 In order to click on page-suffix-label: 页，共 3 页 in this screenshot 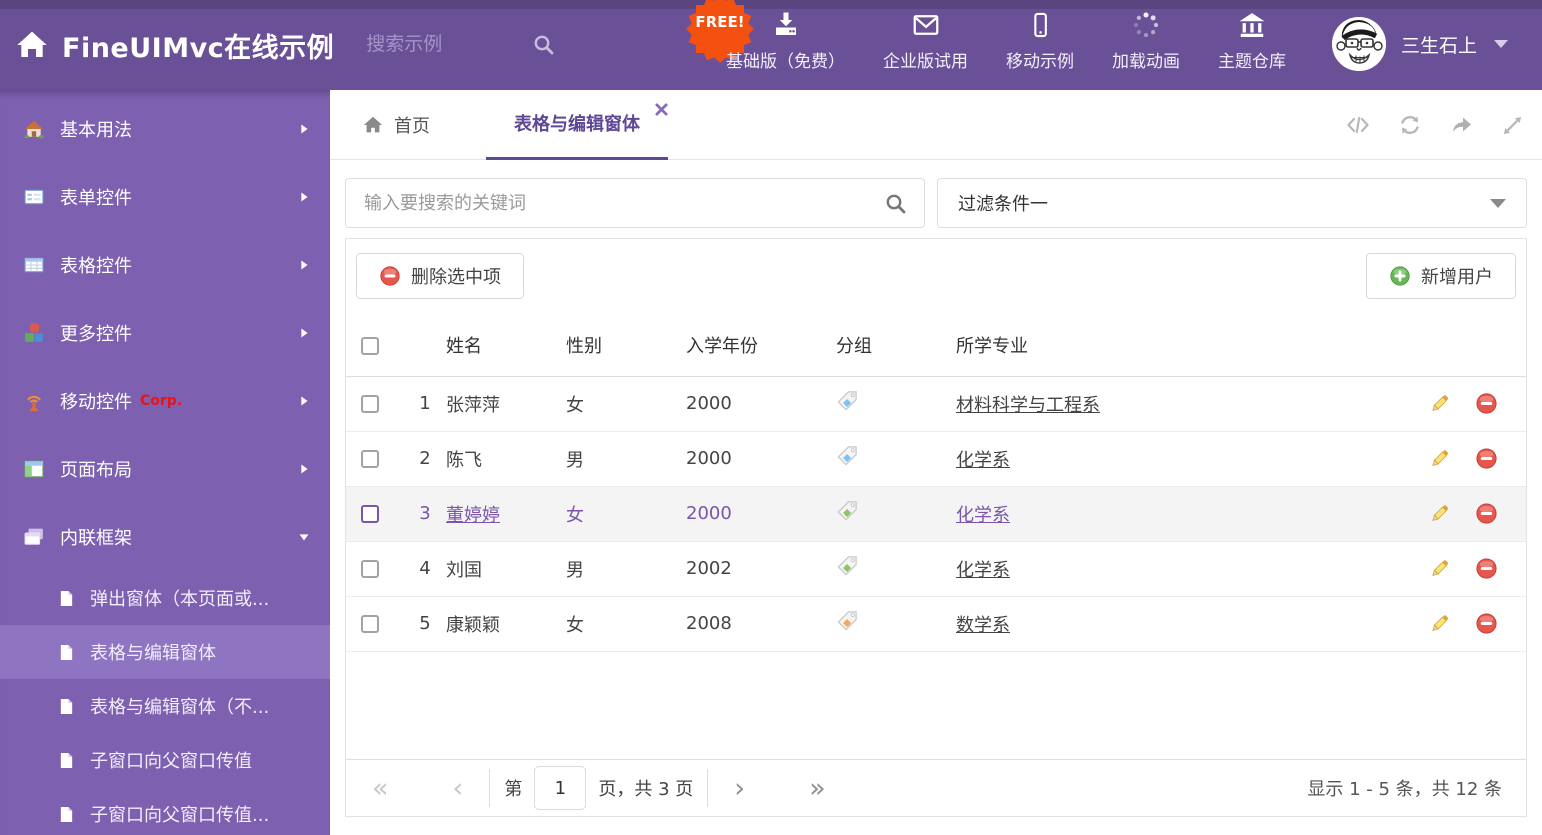, I will do `click(646, 789)`.